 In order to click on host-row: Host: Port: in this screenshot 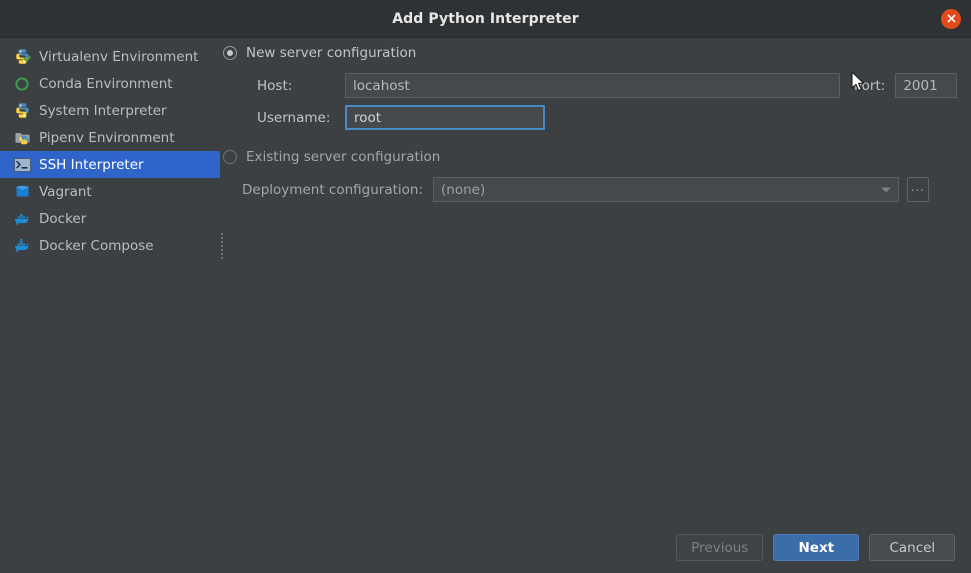, I will do `click(590, 85)`.